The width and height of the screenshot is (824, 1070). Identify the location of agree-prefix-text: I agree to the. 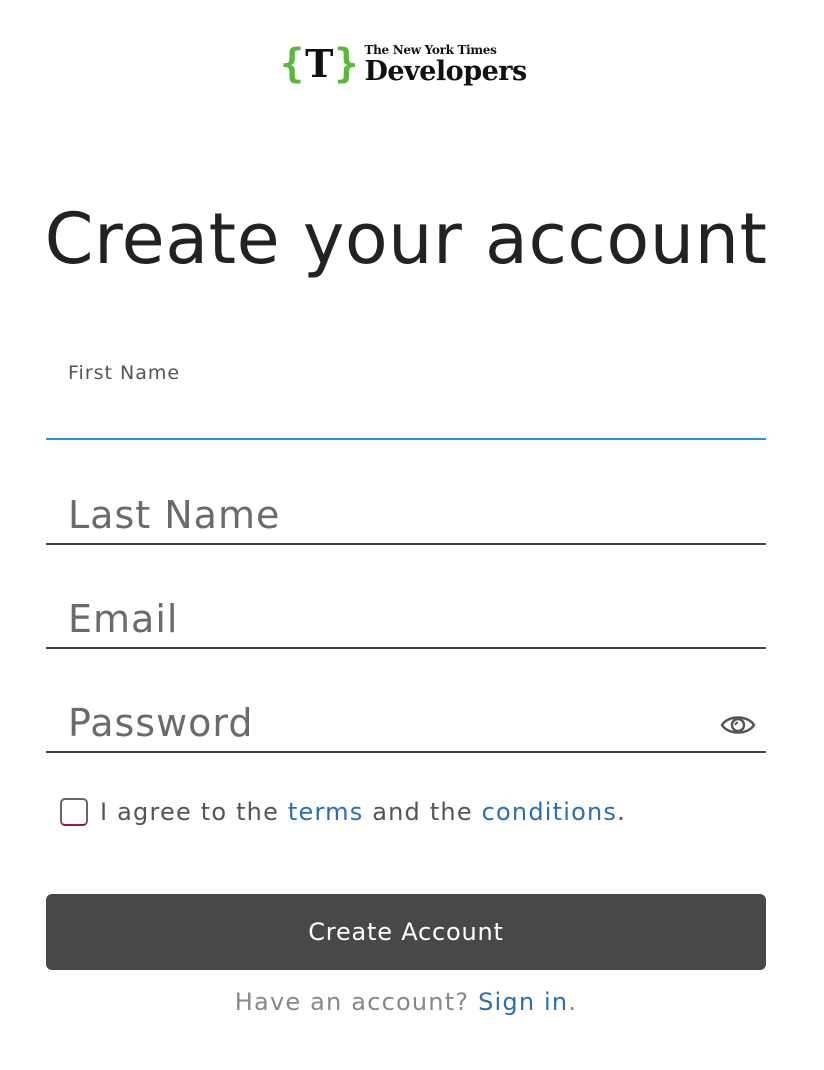
(194, 812).